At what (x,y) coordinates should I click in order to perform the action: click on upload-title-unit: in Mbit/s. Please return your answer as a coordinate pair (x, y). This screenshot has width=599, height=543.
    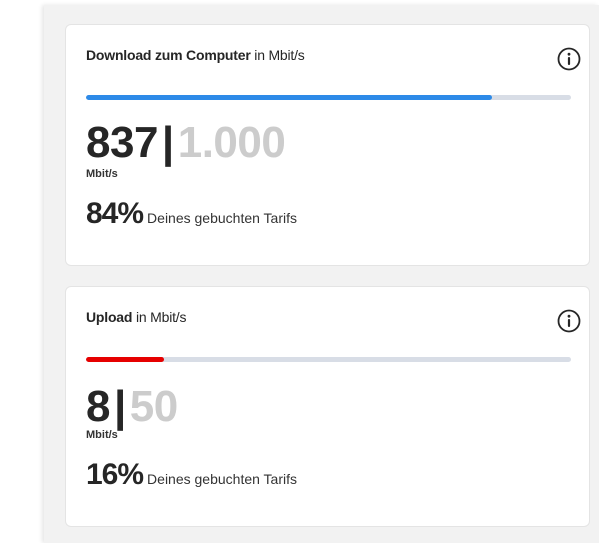
    Looking at the image, I should click on (161, 317).